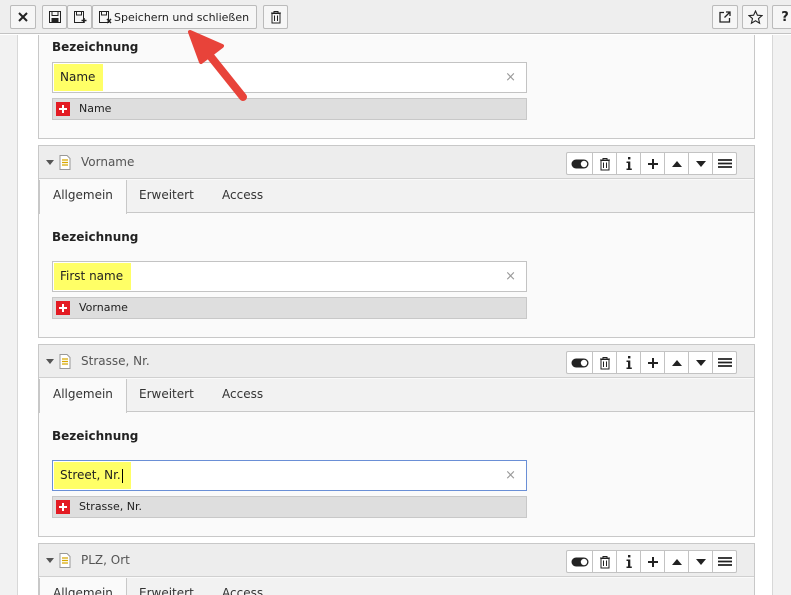 This screenshot has width=791, height=595. I want to click on document-toolbar: Speichern und schließen ?, so click(395, 17).